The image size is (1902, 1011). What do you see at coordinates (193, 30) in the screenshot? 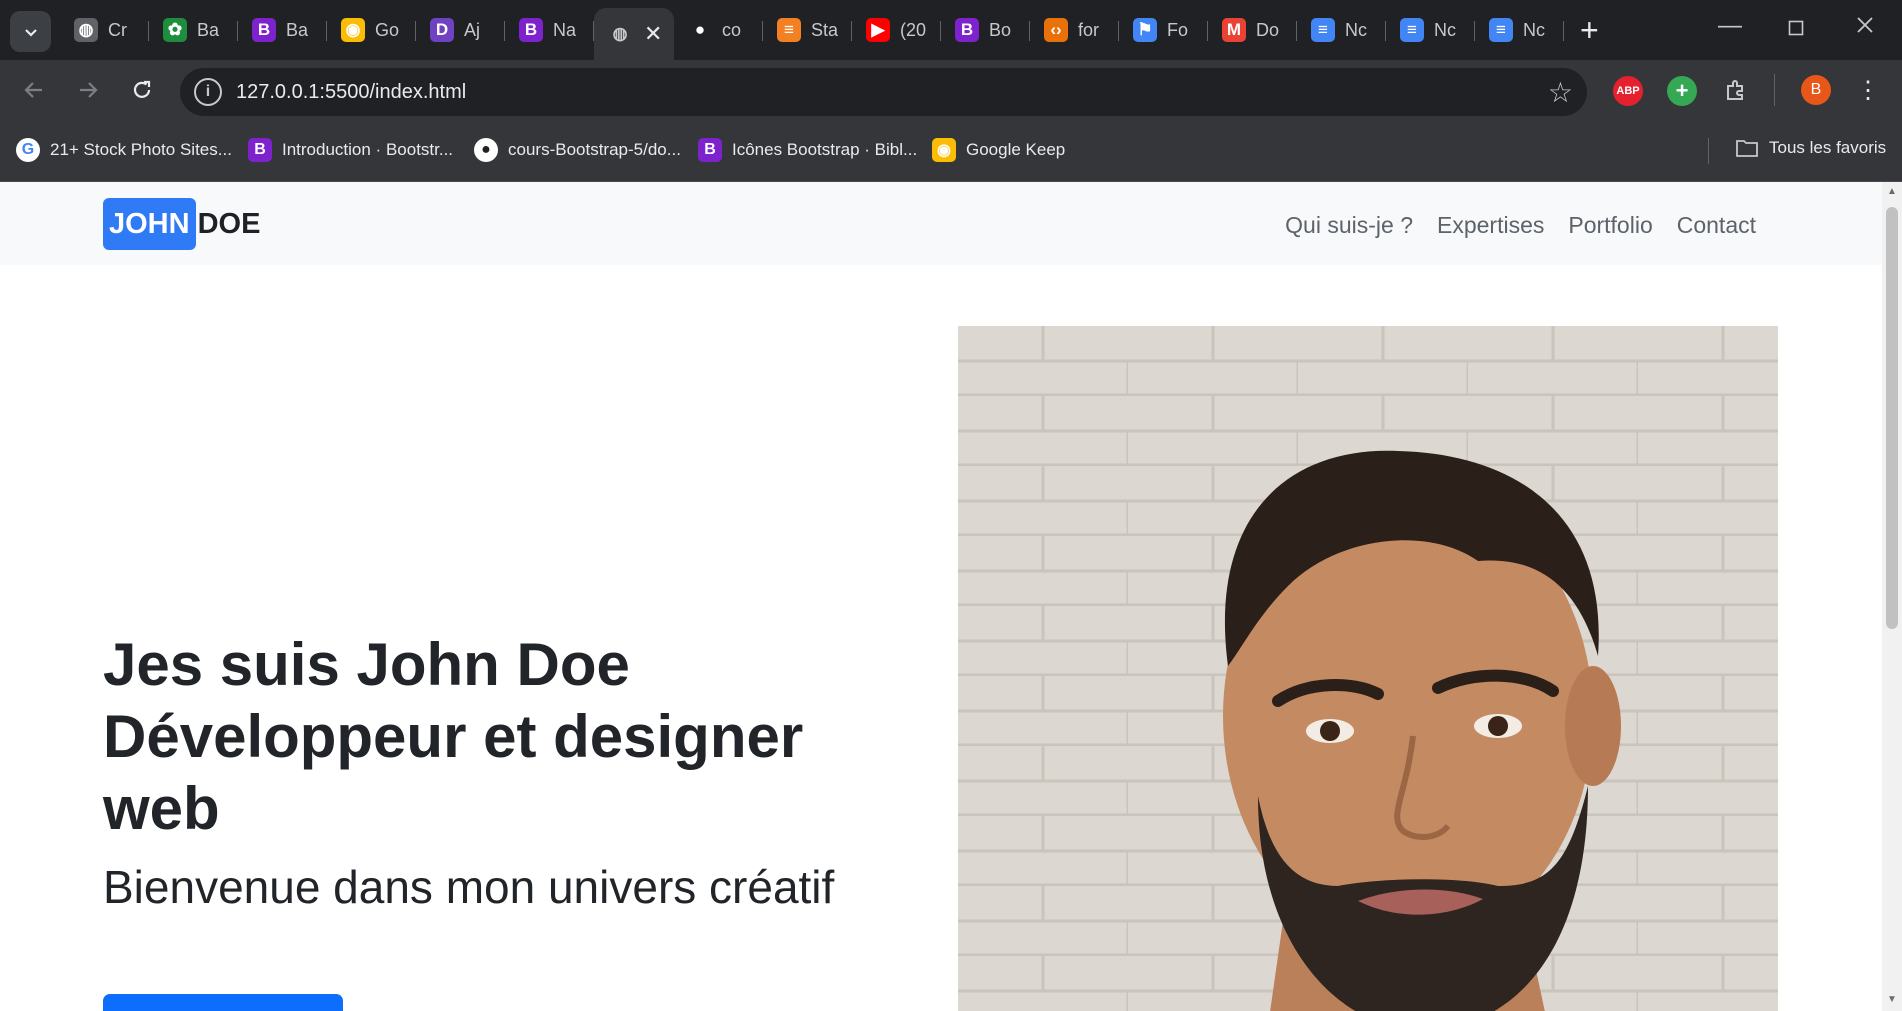
I see `tab: ✿ Ba` at bounding box center [193, 30].